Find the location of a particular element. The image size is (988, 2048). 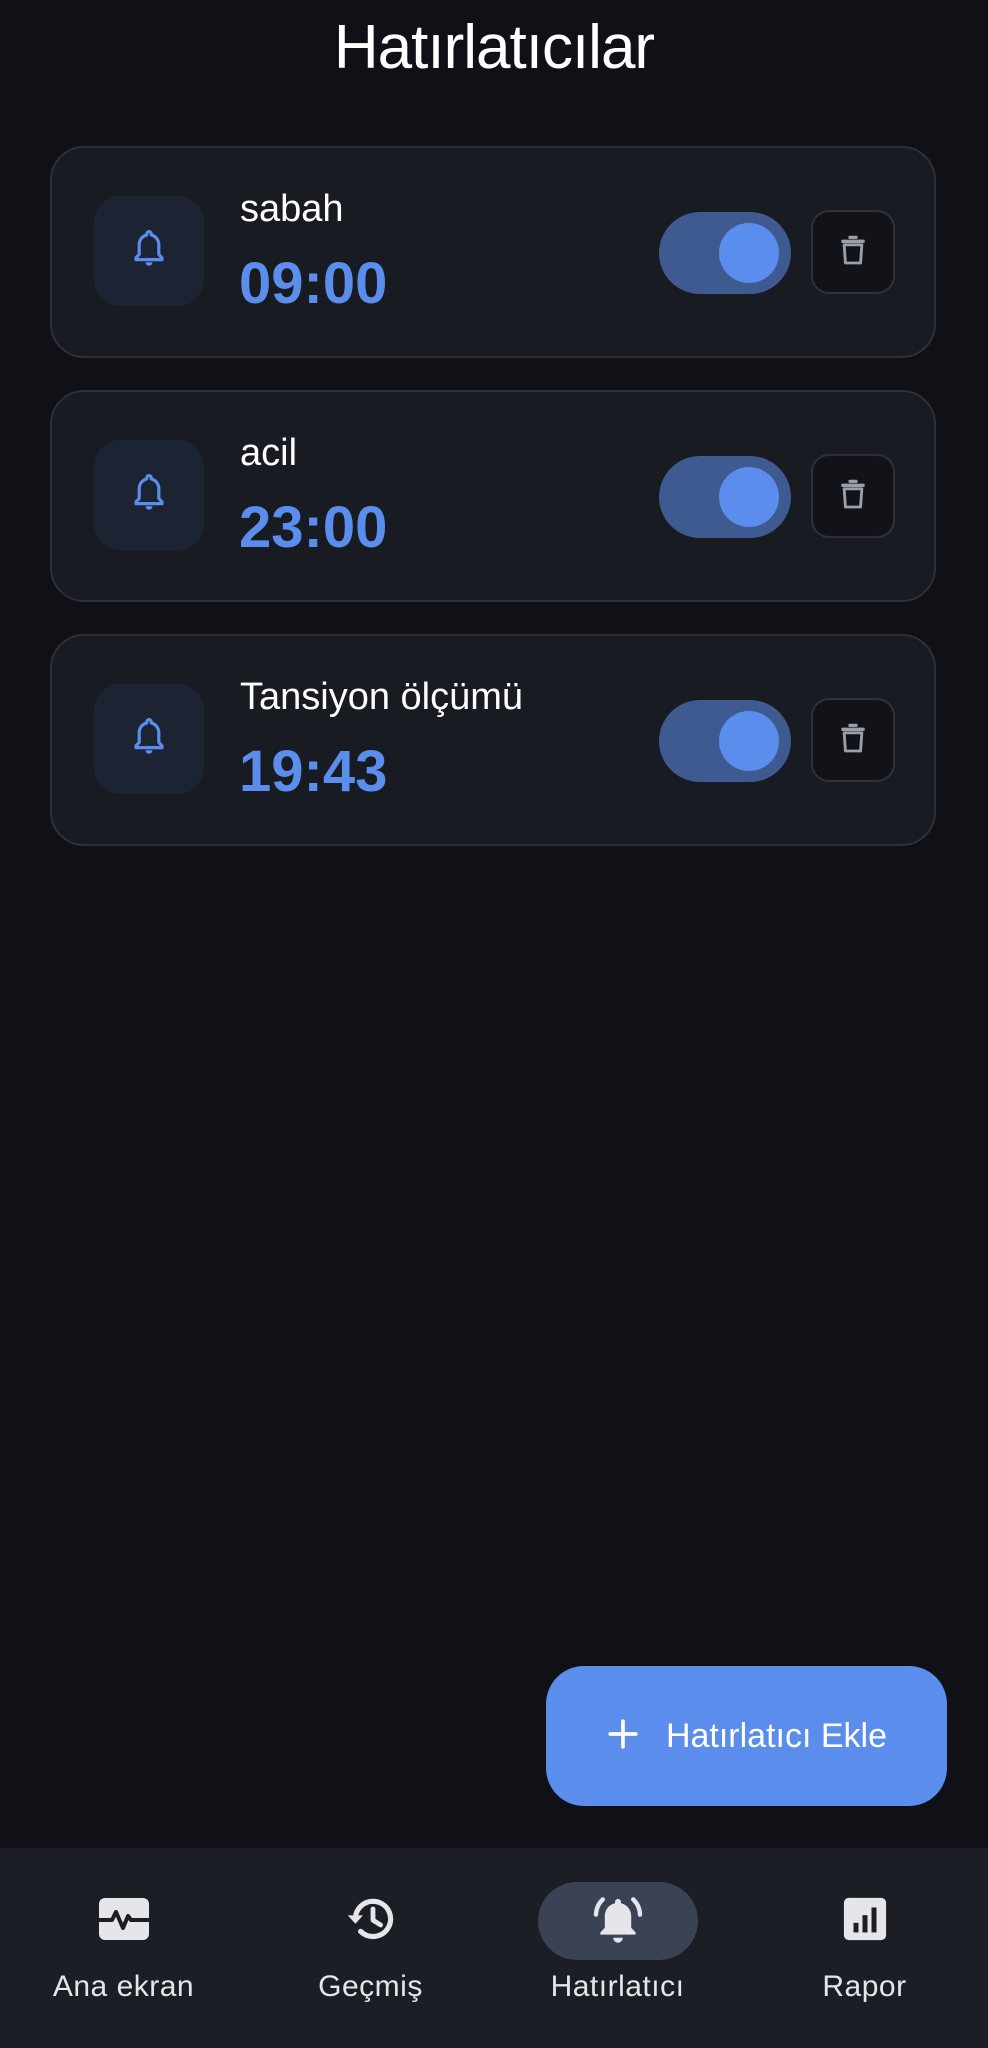

history-icon is located at coordinates (371, 1921).